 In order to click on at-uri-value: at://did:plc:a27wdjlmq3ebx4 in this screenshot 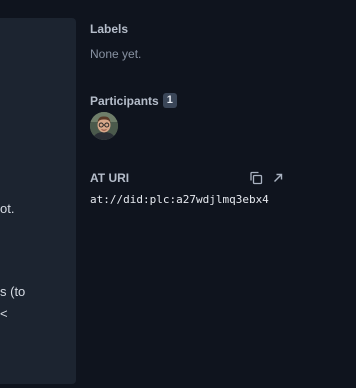, I will do `click(187, 199)`.